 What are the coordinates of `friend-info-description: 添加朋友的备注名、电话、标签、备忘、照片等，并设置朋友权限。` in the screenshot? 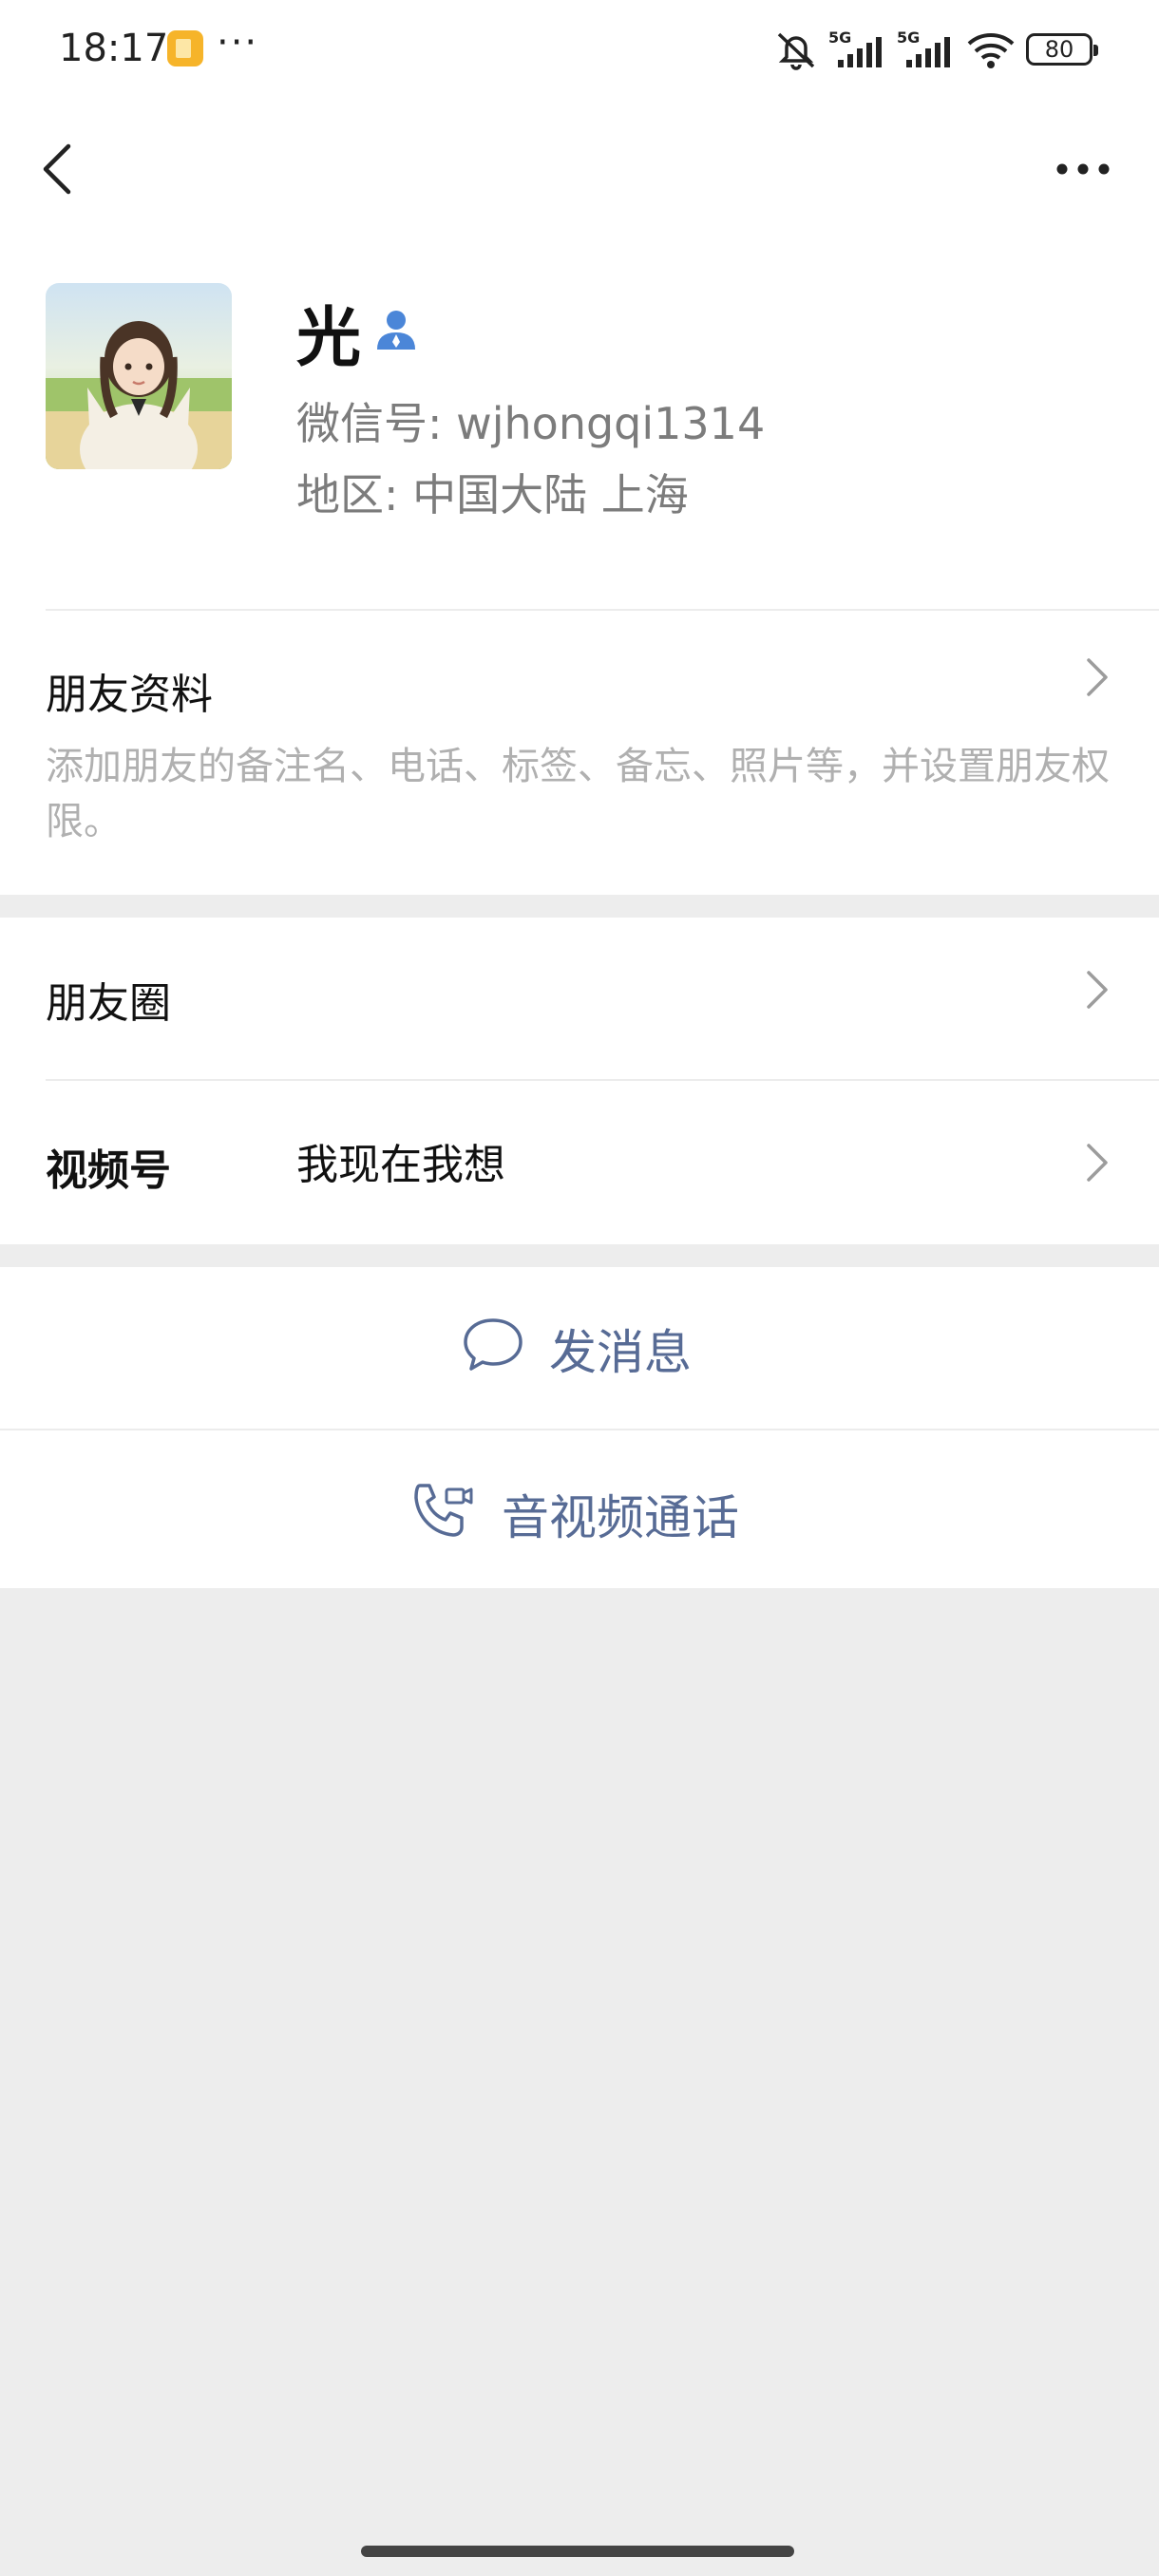 It's located at (578, 794).